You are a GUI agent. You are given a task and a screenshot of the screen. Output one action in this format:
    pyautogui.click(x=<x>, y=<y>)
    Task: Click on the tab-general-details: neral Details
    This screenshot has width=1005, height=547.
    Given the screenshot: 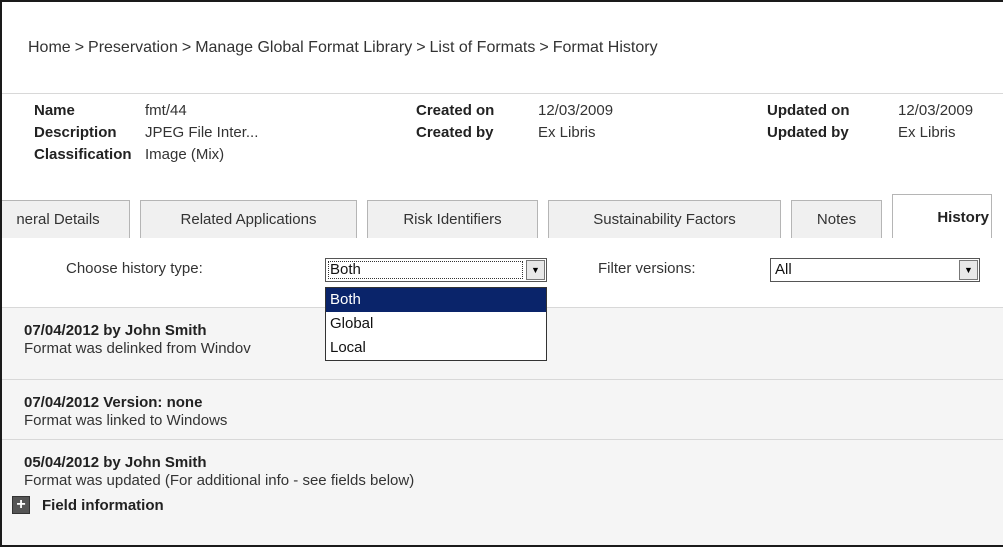 What is the action you would take?
    pyautogui.click(x=66, y=219)
    